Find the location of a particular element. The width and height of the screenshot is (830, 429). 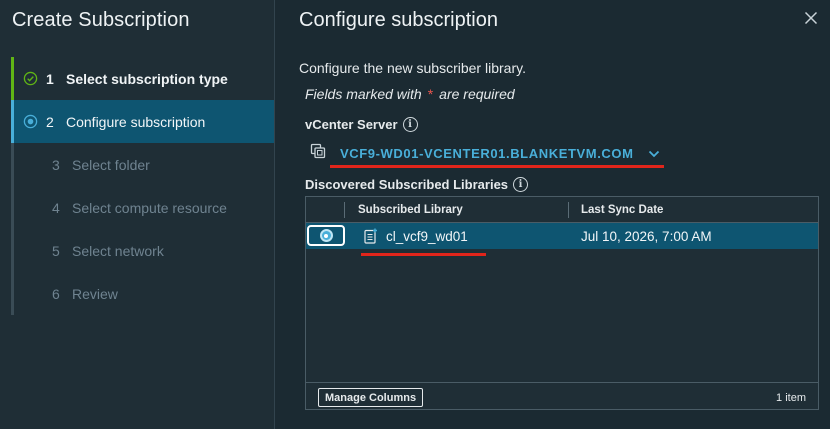

item-count: 1 item is located at coordinates (791, 398).